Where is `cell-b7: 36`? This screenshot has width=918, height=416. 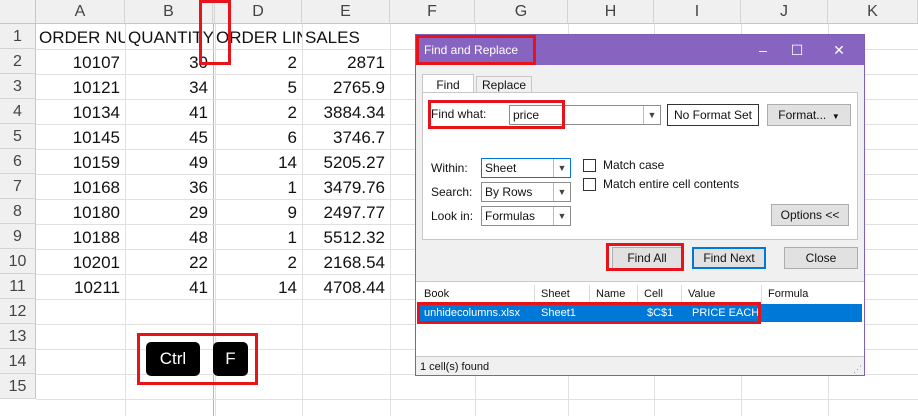 cell-b7: 36 is located at coordinates (169, 187).